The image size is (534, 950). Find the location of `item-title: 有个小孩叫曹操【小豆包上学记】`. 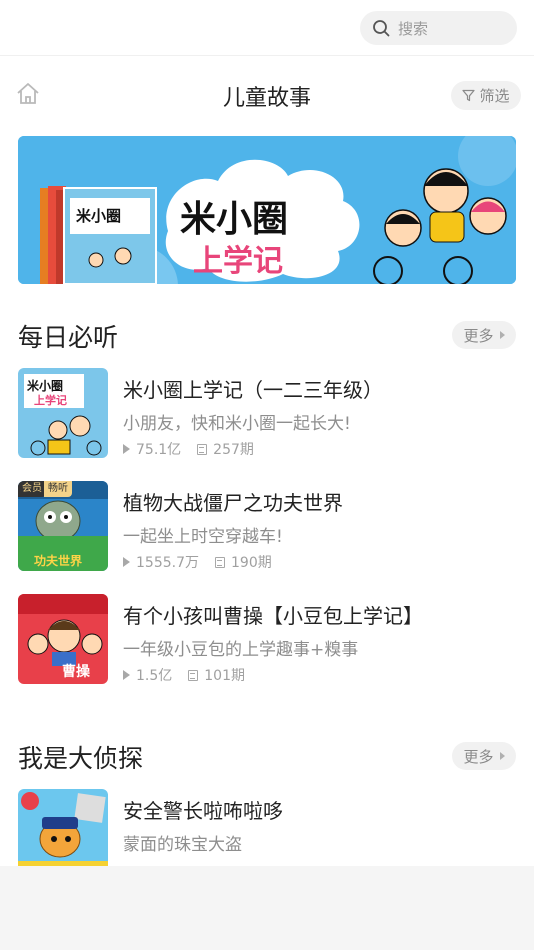

item-title: 有个小孩叫曹操【小豆包上学记】 is located at coordinates (273, 616).